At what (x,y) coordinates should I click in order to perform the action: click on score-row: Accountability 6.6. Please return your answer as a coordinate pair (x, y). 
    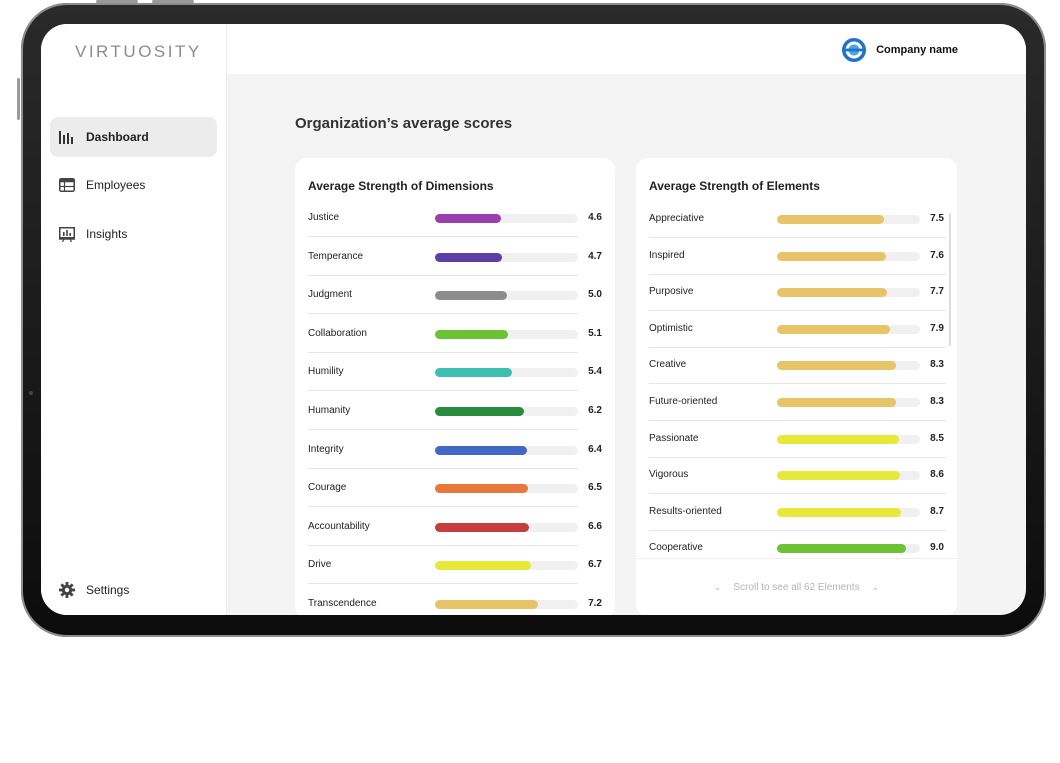
    Looking at the image, I should click on (455, 527).